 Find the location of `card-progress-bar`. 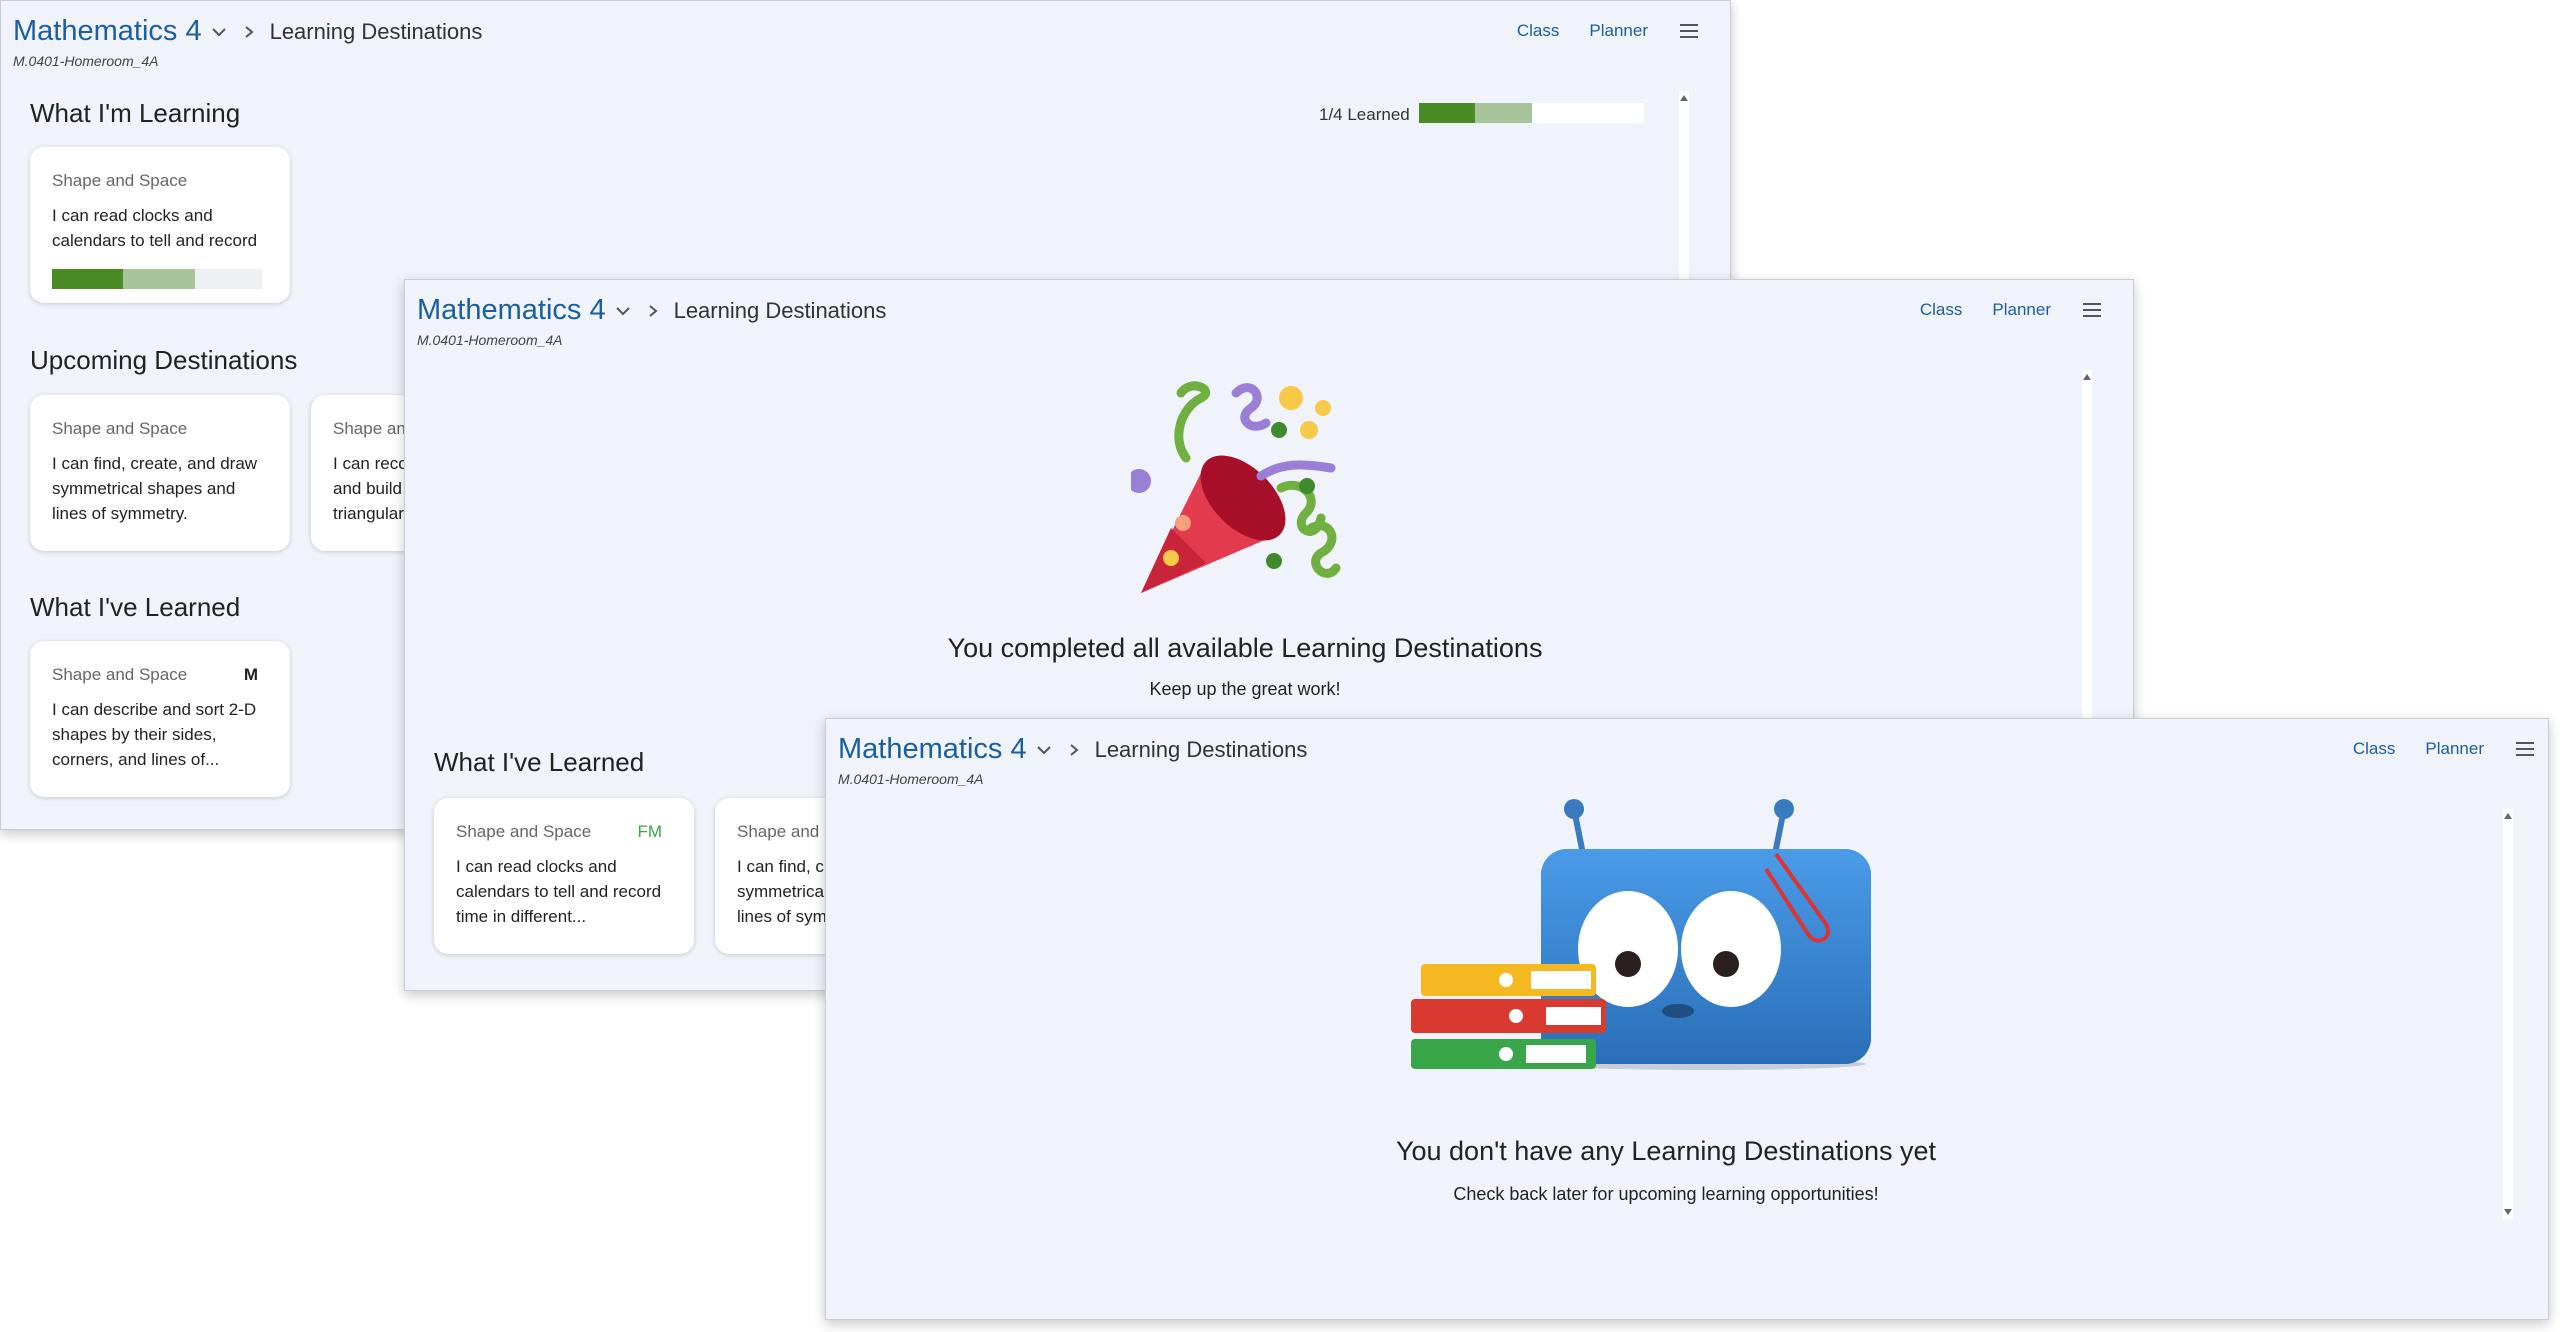

card-progress-bar is located at coordinates (157, 279).